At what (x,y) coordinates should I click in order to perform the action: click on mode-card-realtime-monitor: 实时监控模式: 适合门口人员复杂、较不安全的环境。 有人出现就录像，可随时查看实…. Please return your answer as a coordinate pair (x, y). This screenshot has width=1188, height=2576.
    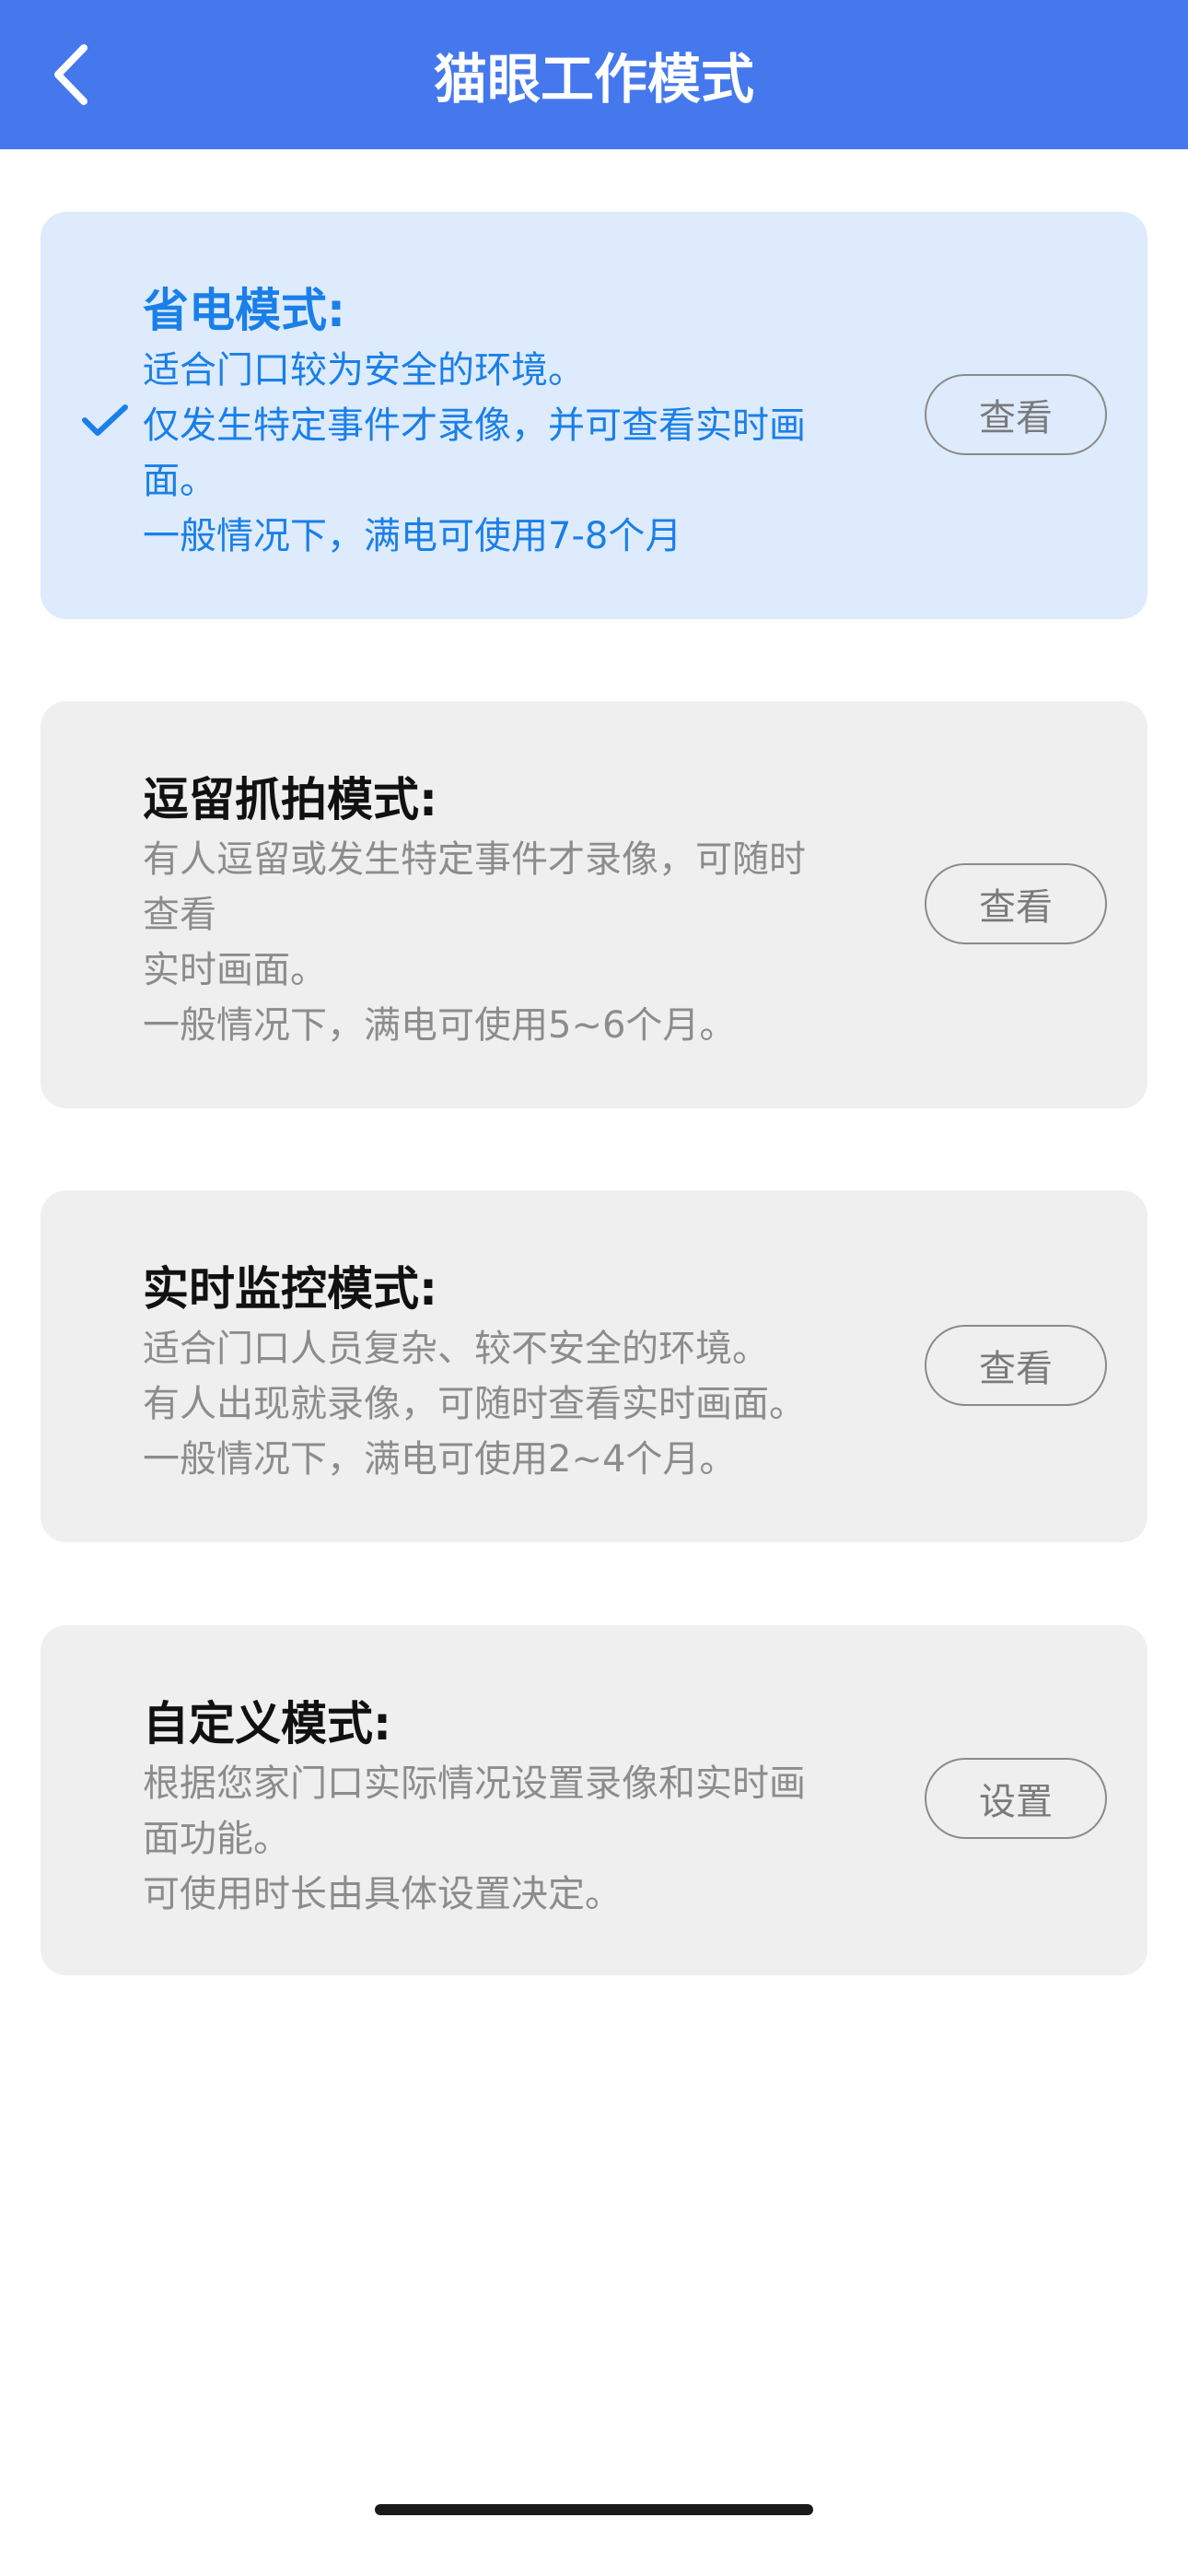
    Looking at the image, I should click on (594, 1366).